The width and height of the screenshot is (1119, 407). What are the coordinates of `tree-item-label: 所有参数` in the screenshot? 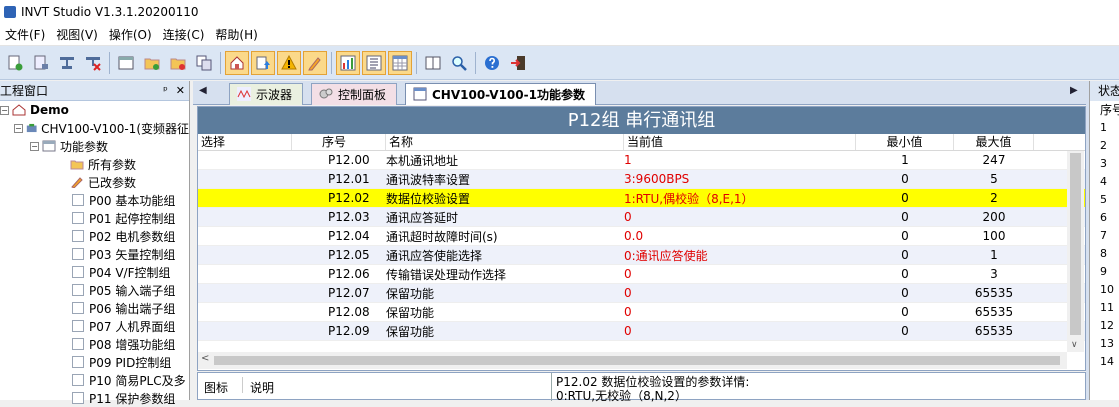 It's located at (112, 164).